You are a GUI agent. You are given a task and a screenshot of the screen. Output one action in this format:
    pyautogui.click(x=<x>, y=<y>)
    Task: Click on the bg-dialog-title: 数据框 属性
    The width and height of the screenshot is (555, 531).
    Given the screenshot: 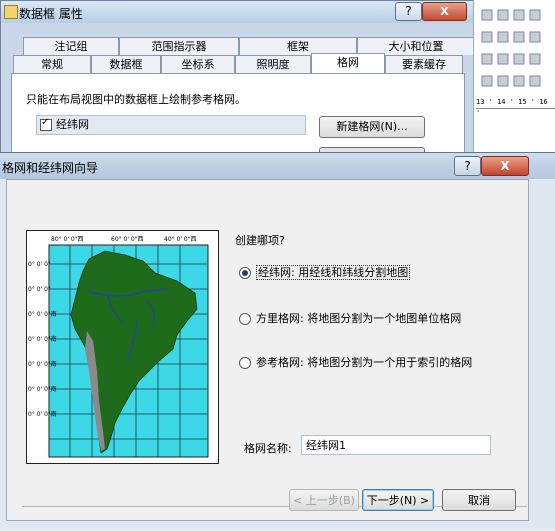 What is the action you would take?
    pyautogui.click(x=51, y=14)
    